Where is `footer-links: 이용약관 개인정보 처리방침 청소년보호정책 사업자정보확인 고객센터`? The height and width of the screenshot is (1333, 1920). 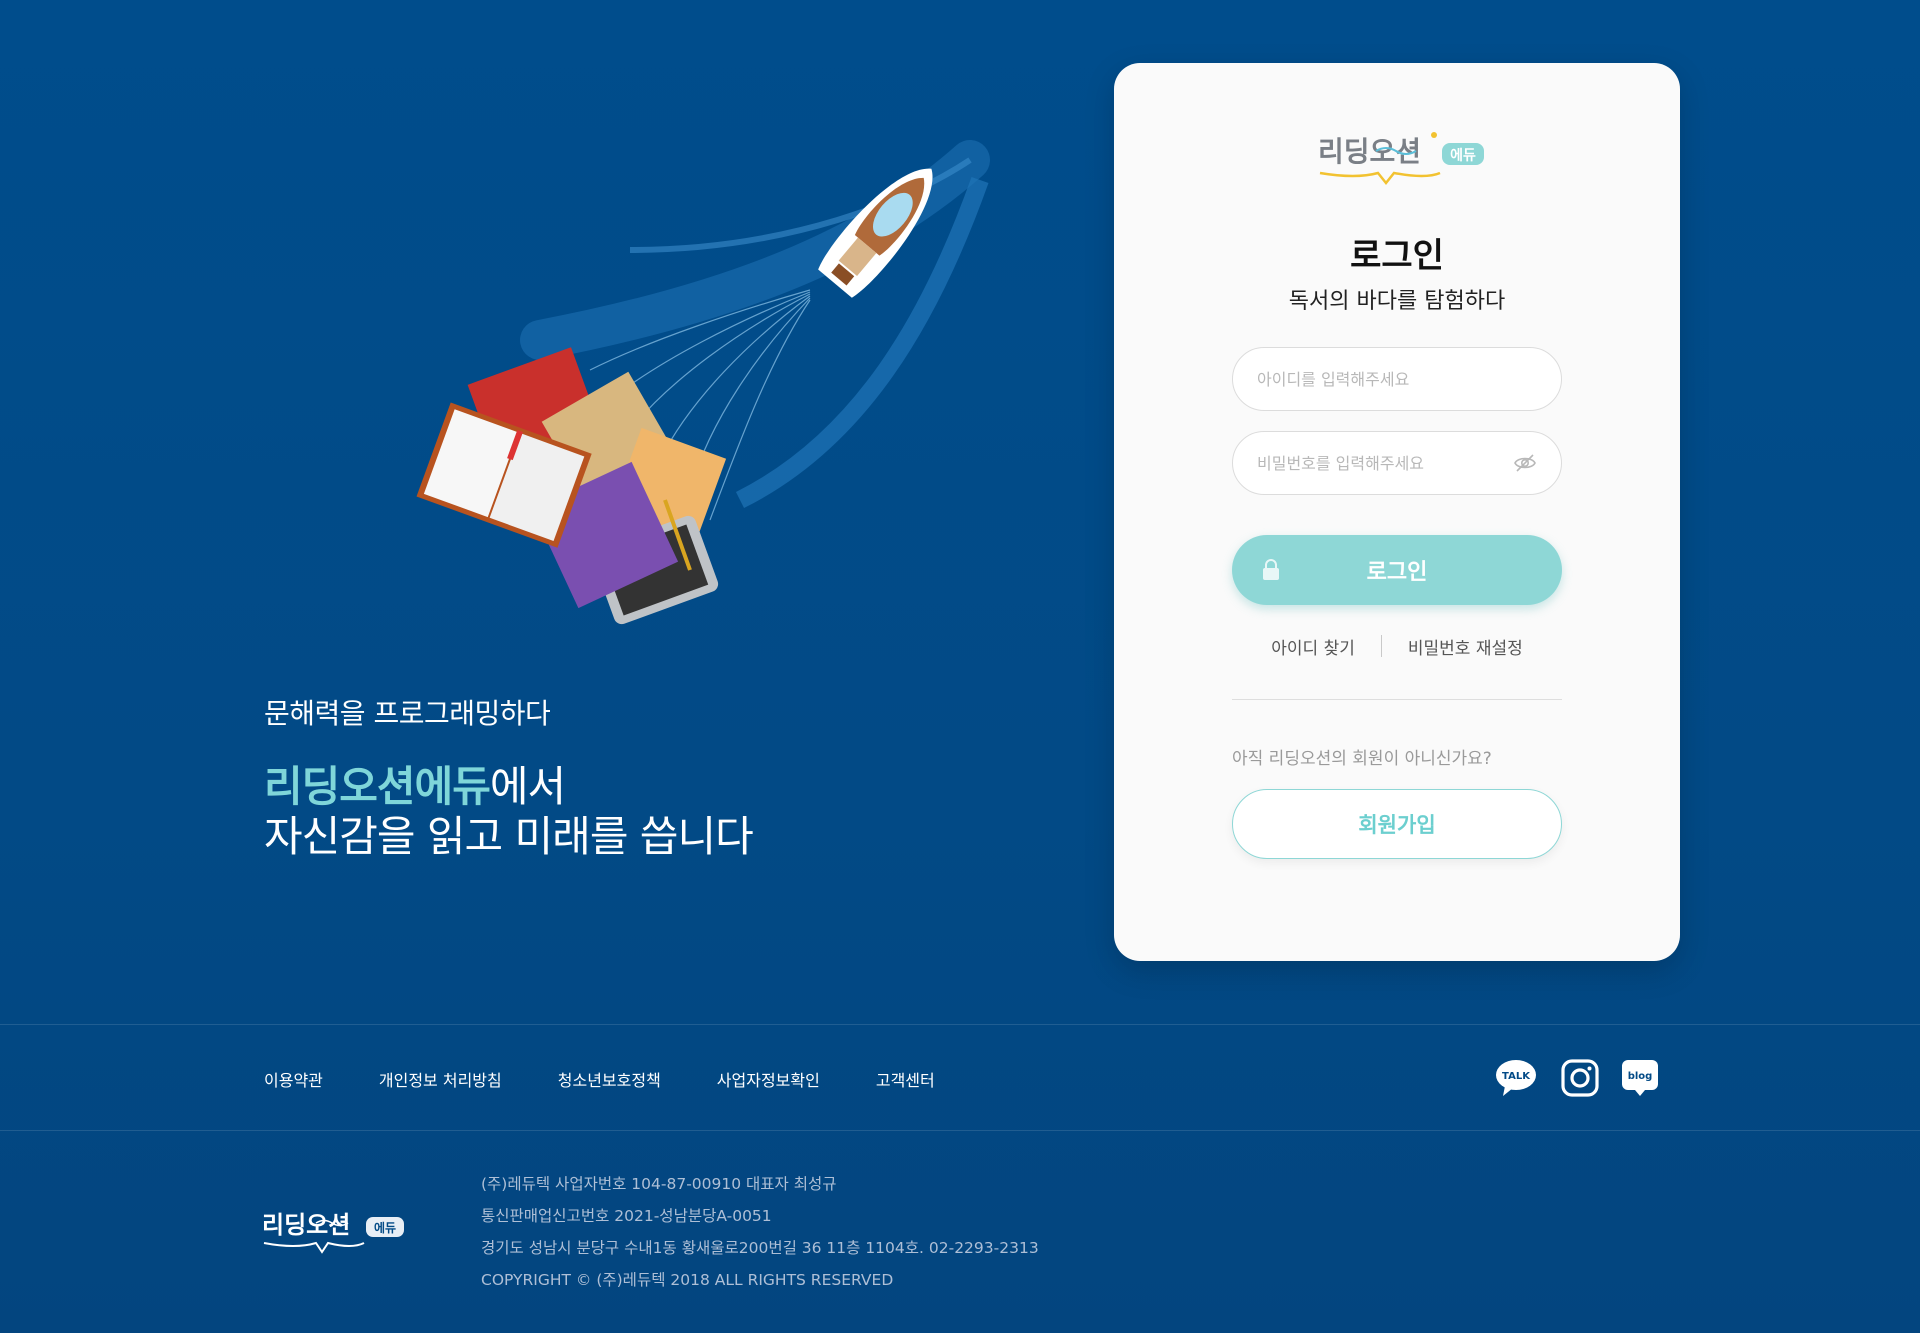
footer-links: 이용약관 개인정보 처리방침 청소년보호정책 사업자정보확인 고객센터 is located at coordinates (627, 1079).